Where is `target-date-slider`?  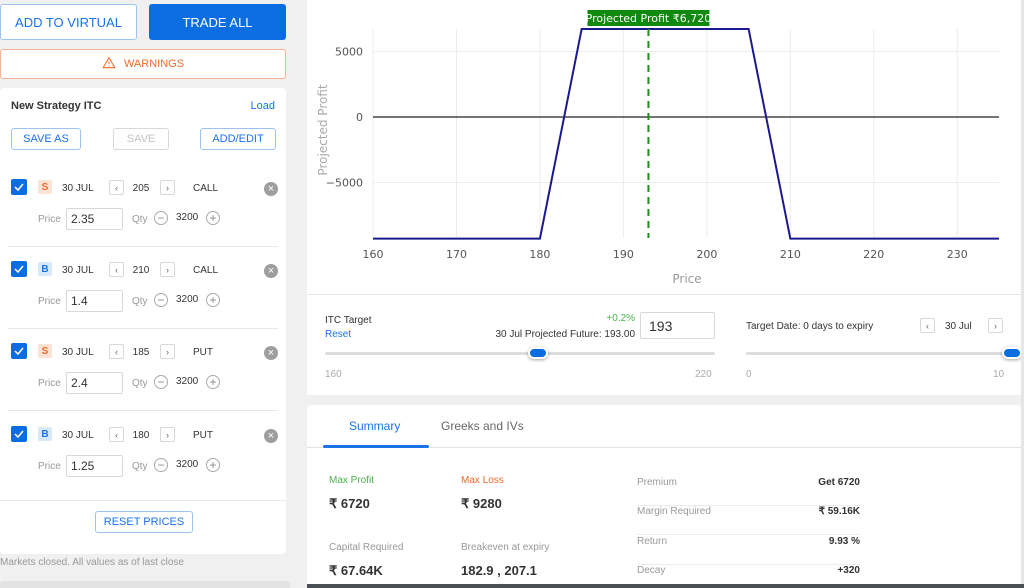 target-date-slider is located at coordinates (880, 353).